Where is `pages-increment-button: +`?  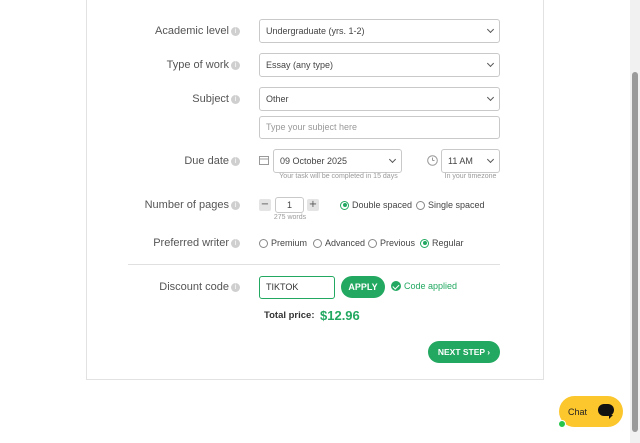
pages-increment-button: + is located at coordinates (313, 205).